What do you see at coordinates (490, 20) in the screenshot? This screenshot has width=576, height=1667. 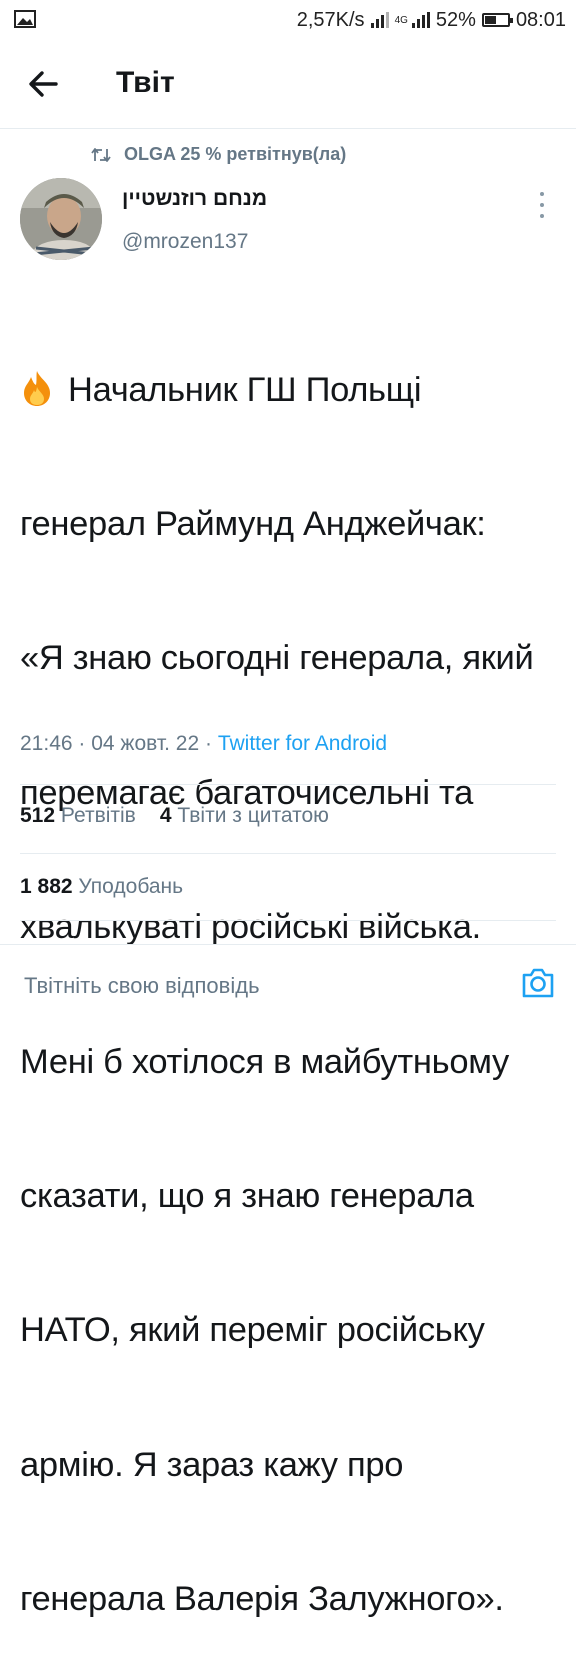 I see `battery-fill` at bounding box center [490, 20].